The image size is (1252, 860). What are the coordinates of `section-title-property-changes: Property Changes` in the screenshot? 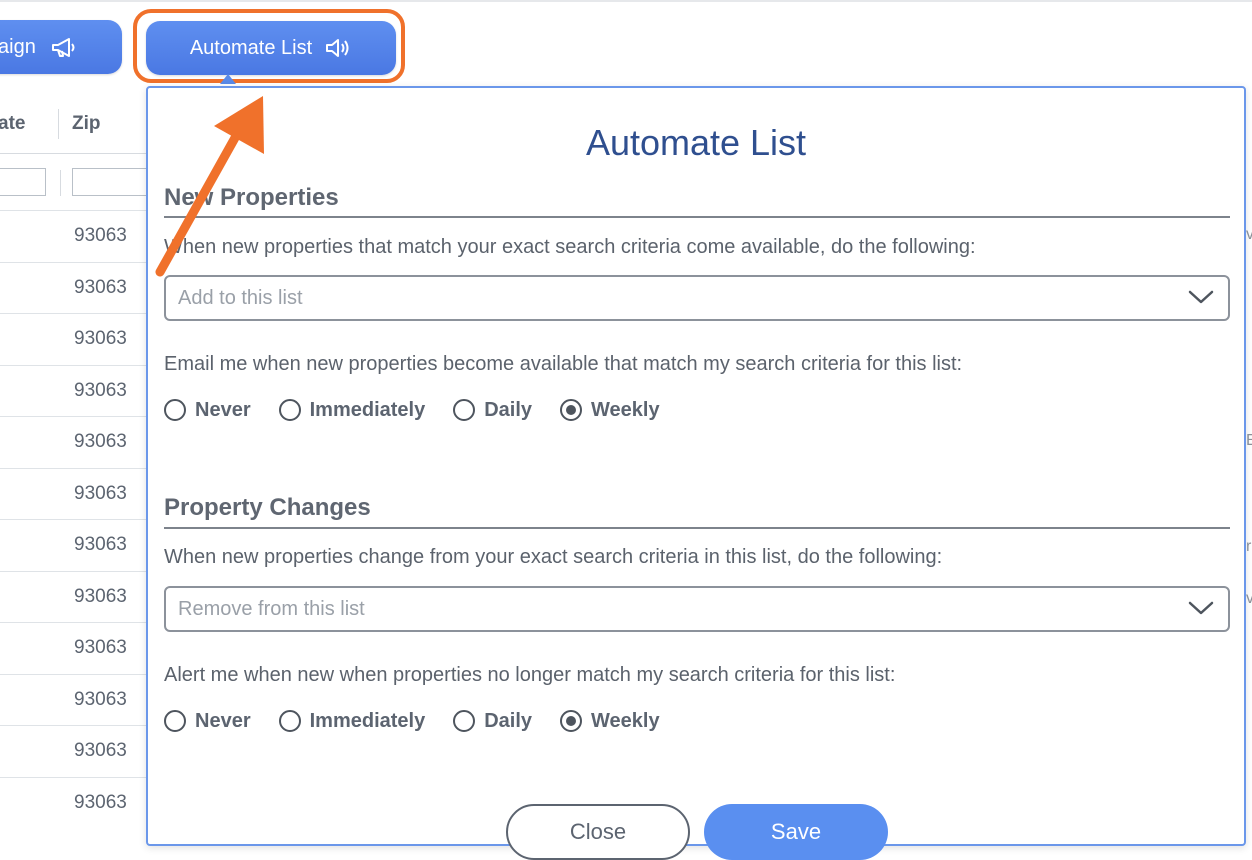 It's located at (267, 507).